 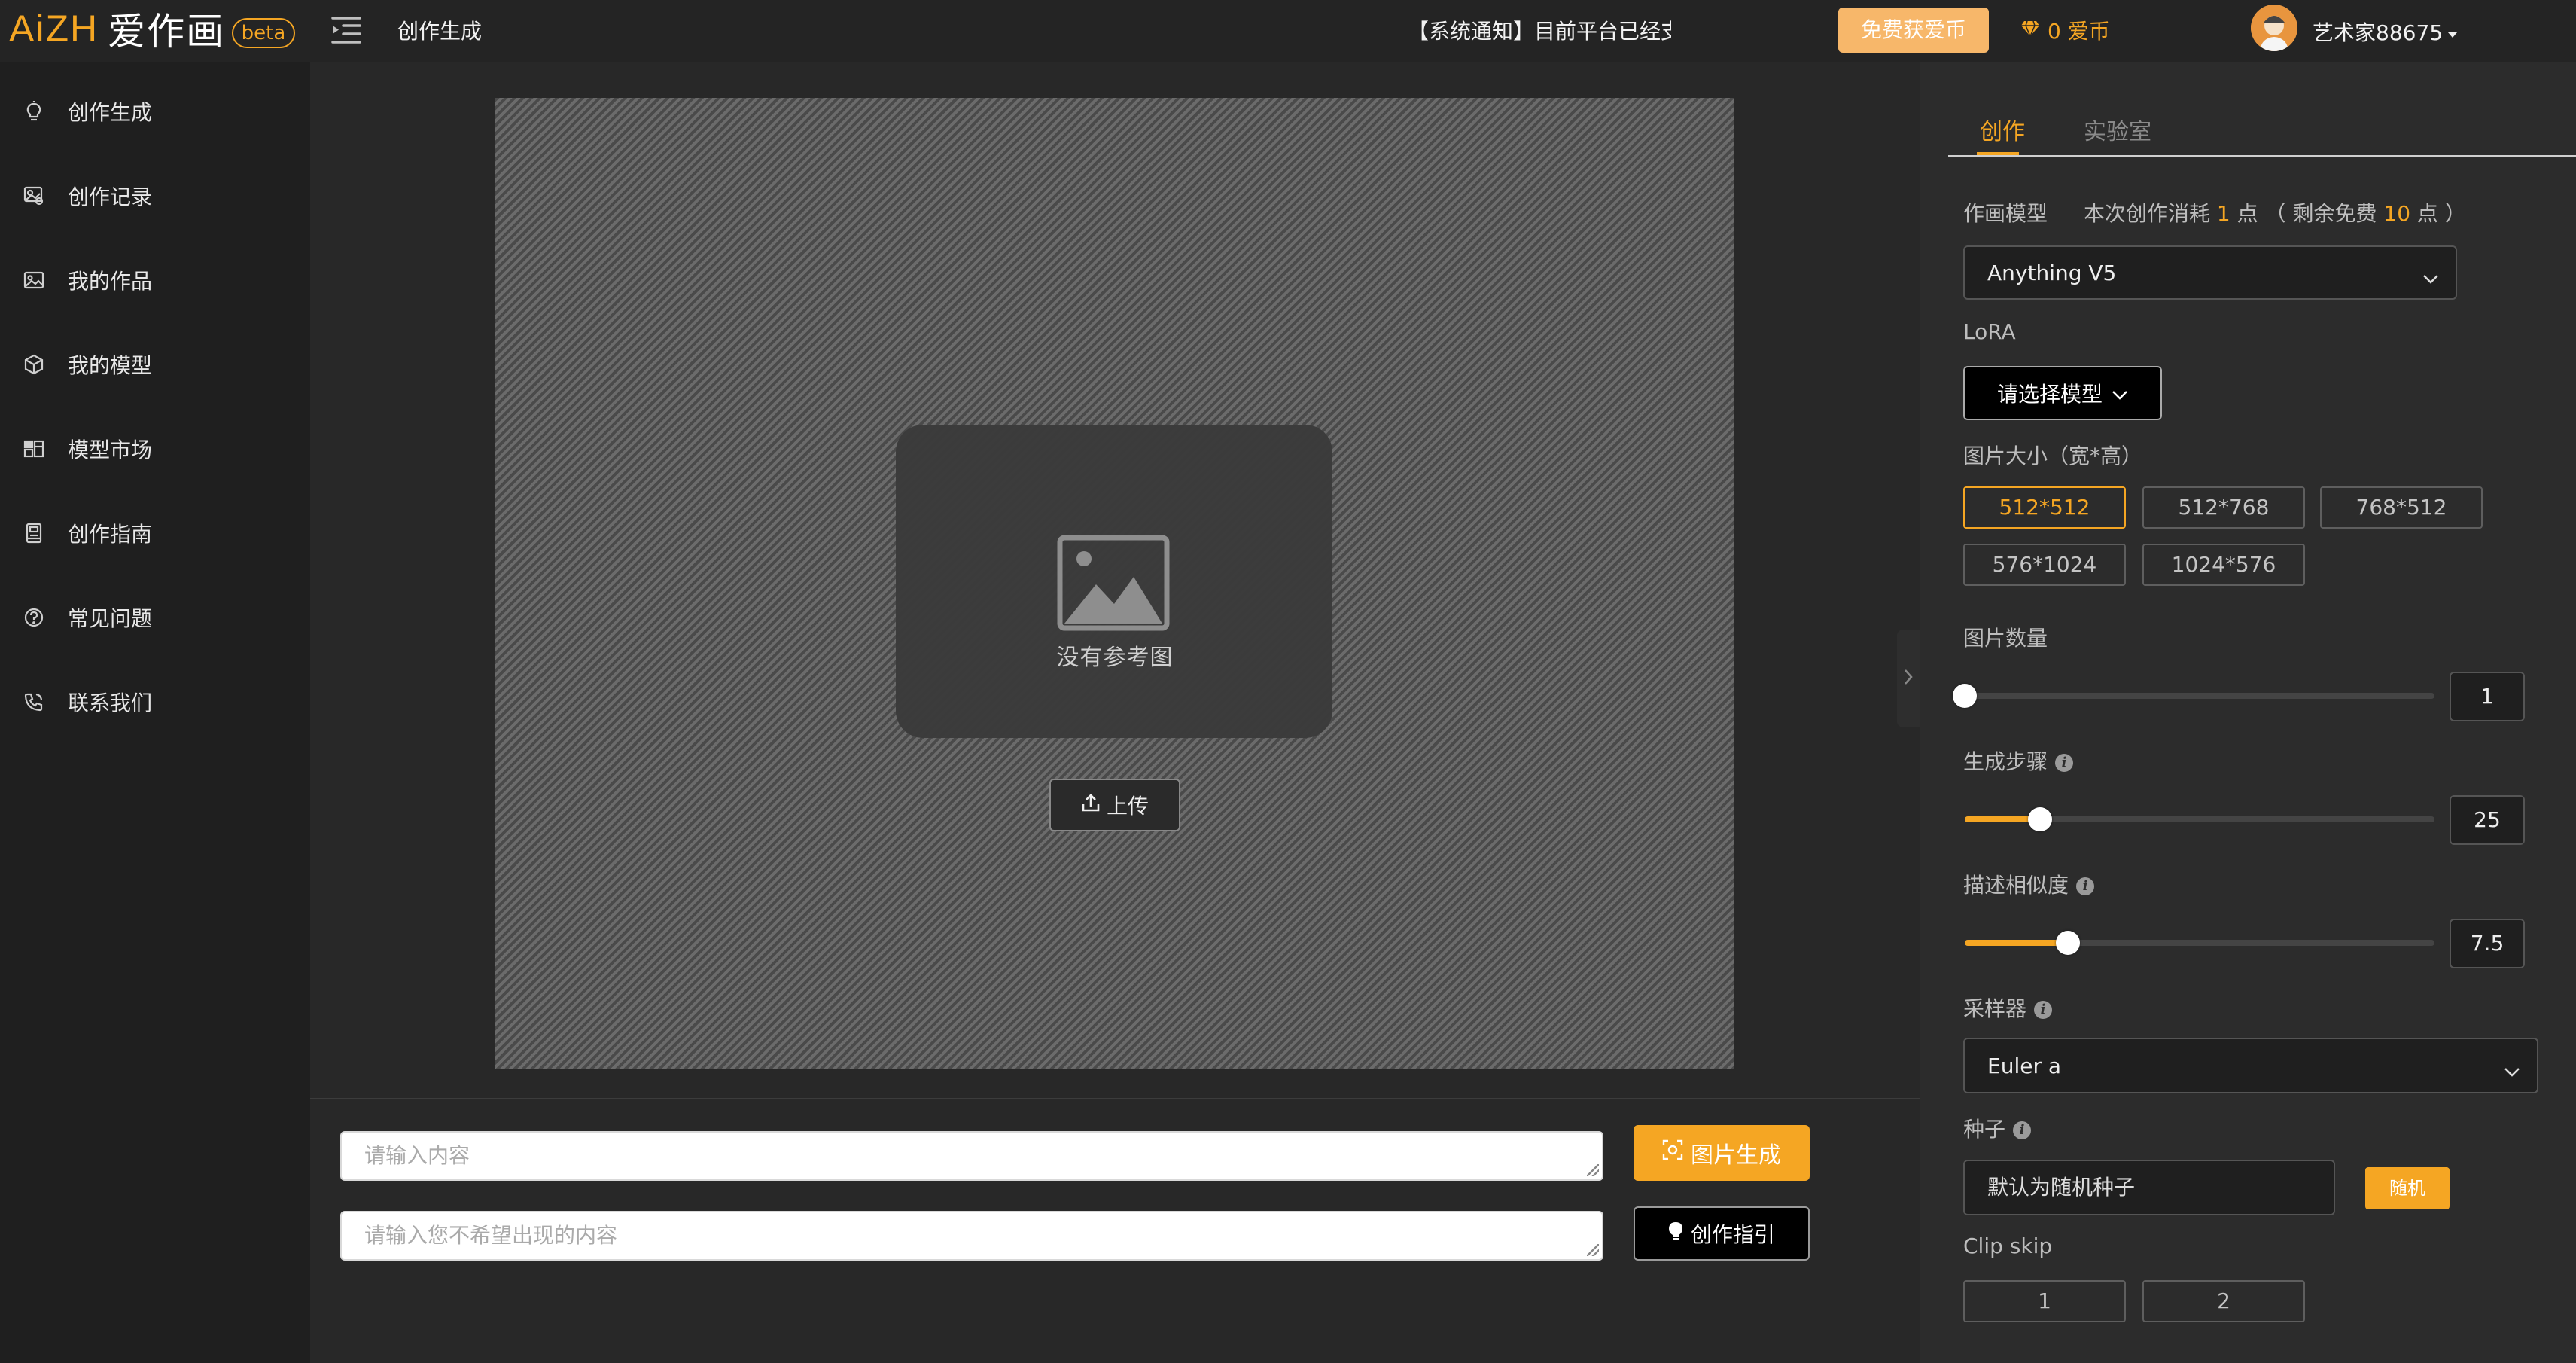 What do you see at coordinates (2049, 394) in the screenshot?
I see `lora-select-label: 请选择模型` at bounding box center [2049, 394].